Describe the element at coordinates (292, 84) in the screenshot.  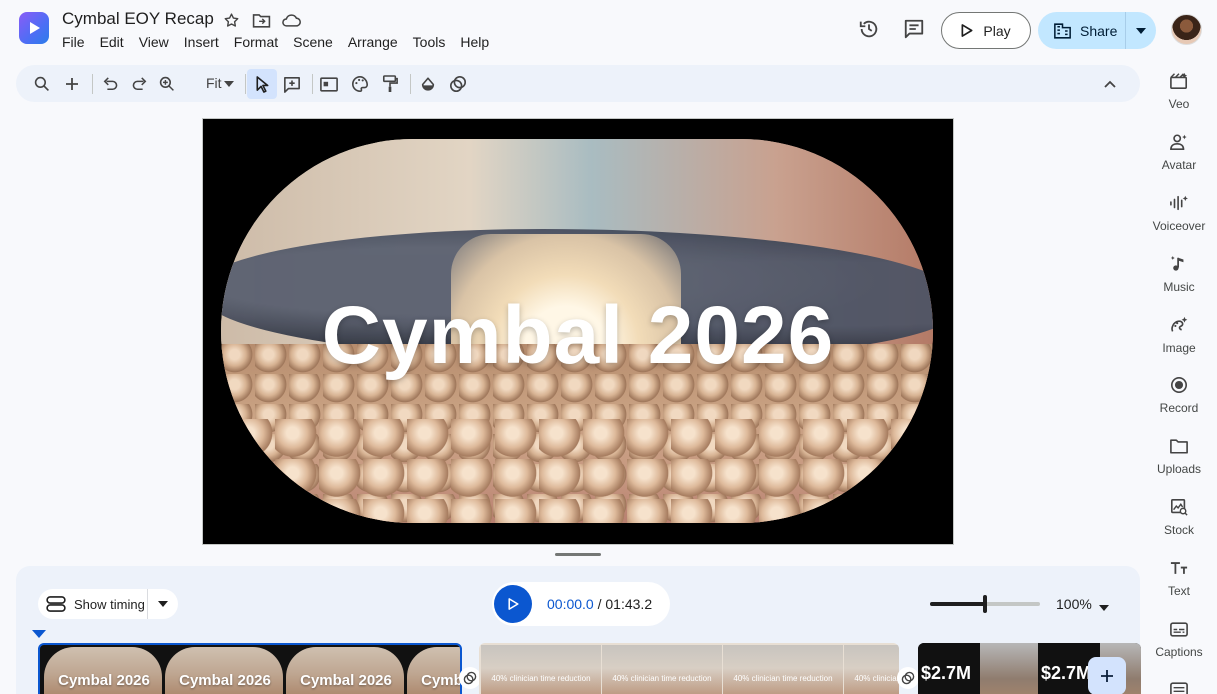
I see `add-comment-icon` at that location.